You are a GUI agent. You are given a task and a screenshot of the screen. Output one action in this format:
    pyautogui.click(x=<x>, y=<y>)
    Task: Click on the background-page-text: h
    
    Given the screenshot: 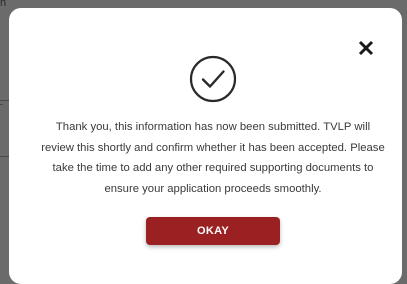 What is the action you would take?
    pyautogui.click(x=3, y=4)
    